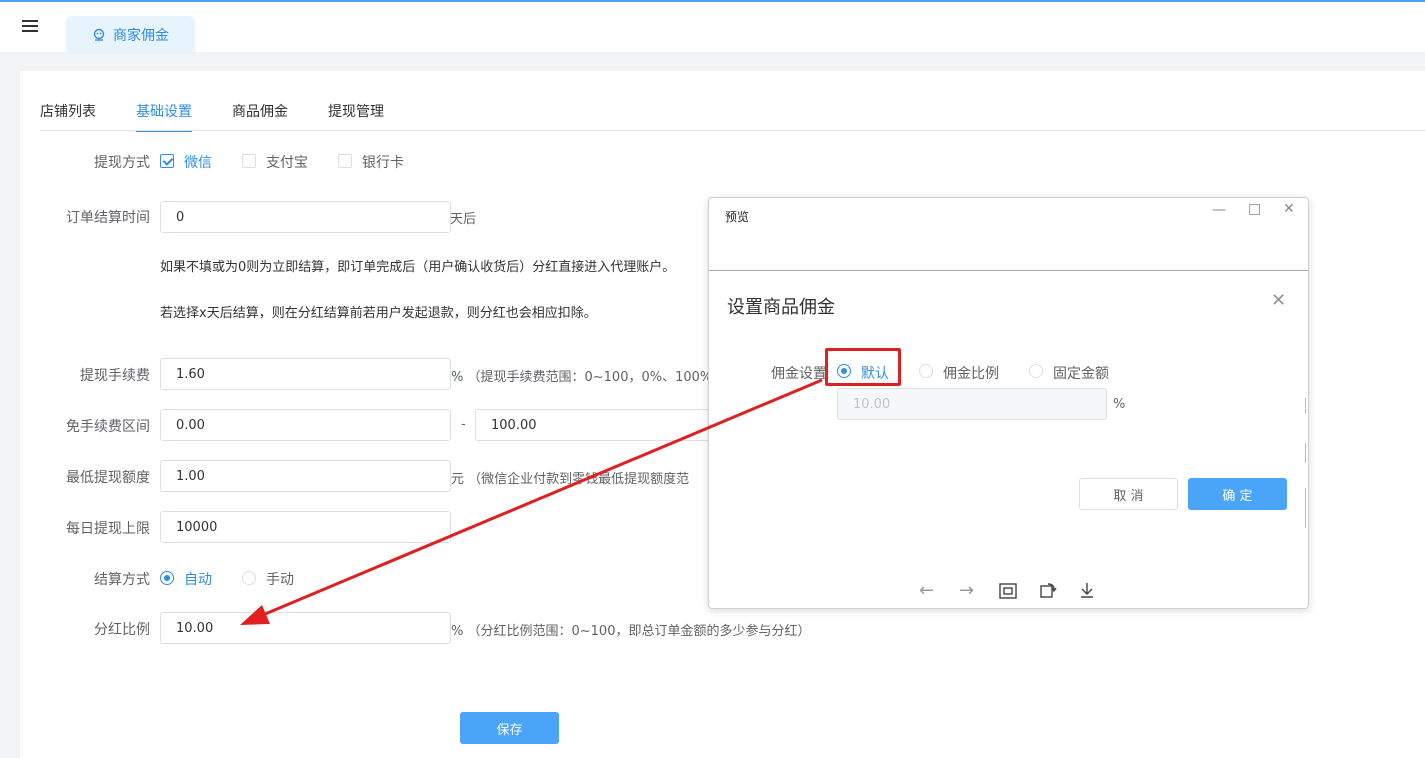  Describe the element at coordinates (108, 529) in the screenshot. I see `daily-limit-label: 每日提现上限` at that location.